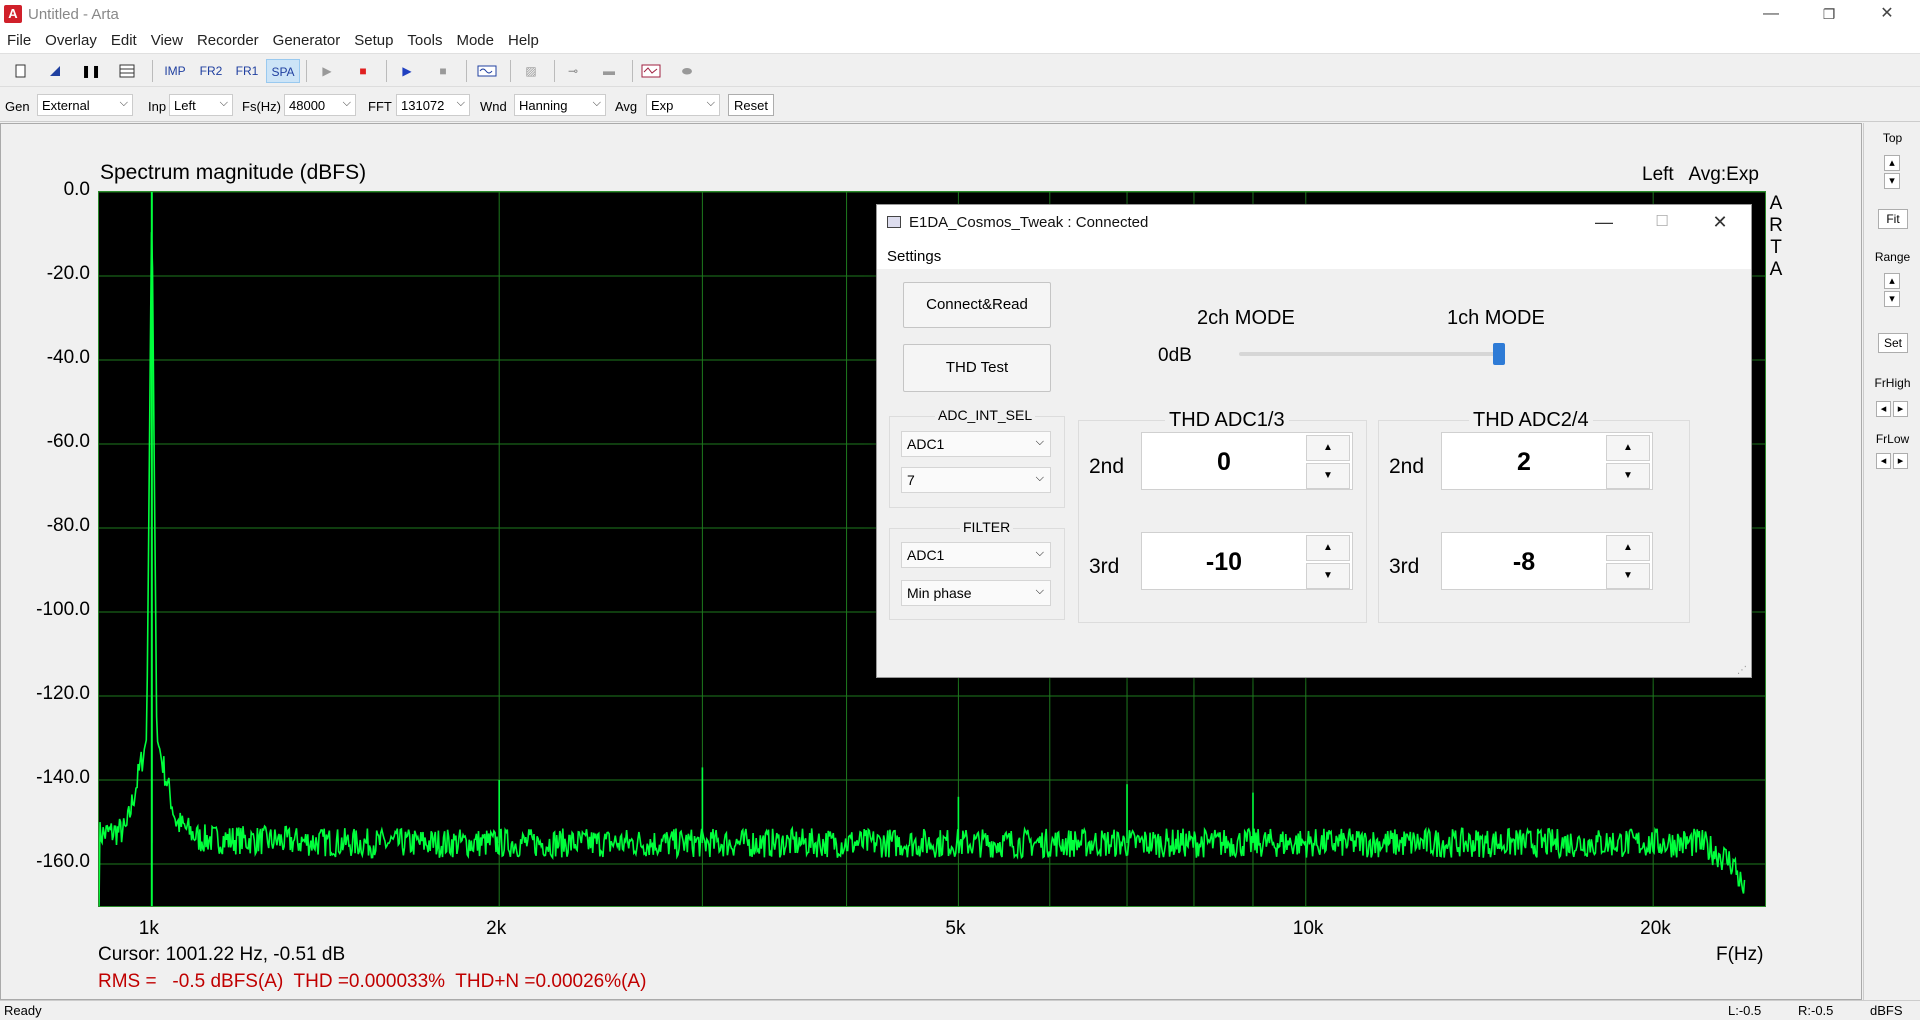  Describe the element at coordinates (955, 928) in the screenshot. I see `x-tick-label: 5k` at that location.